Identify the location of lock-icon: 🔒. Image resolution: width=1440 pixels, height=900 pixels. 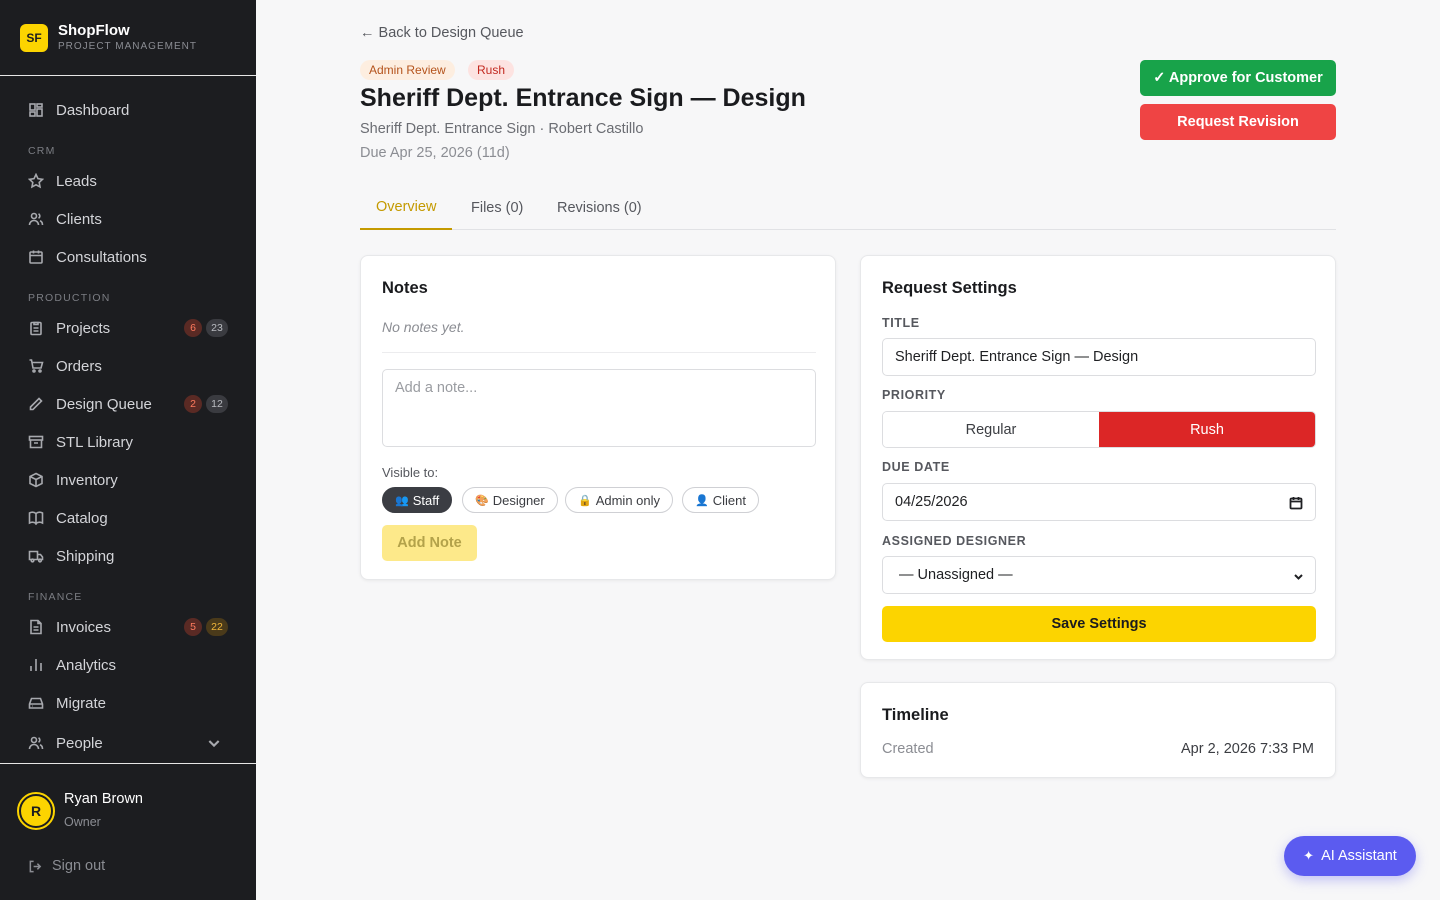
(585, 500).